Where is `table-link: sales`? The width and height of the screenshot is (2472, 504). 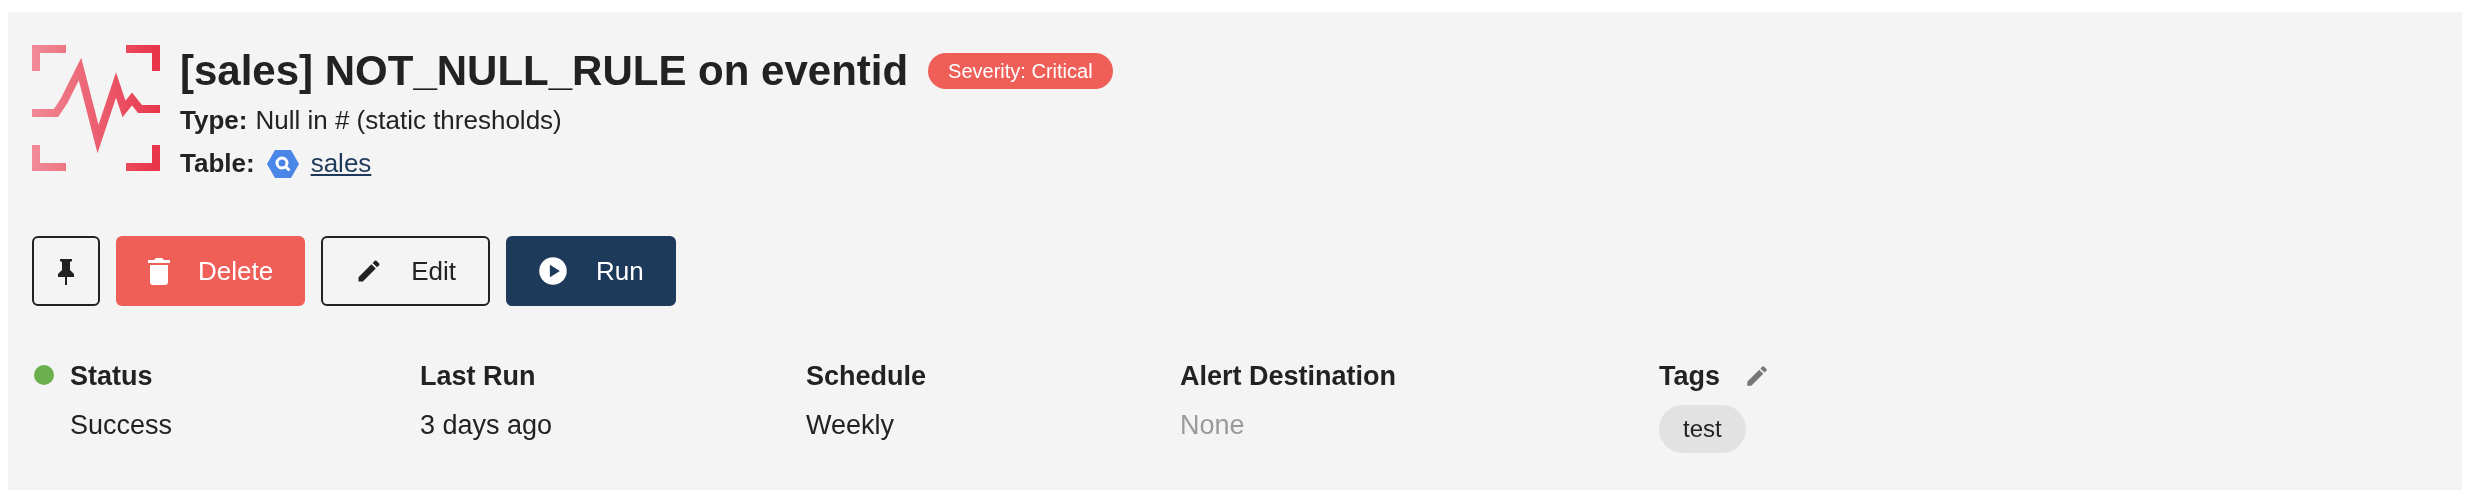
table-link: sales is located at coordinates (341, 163).